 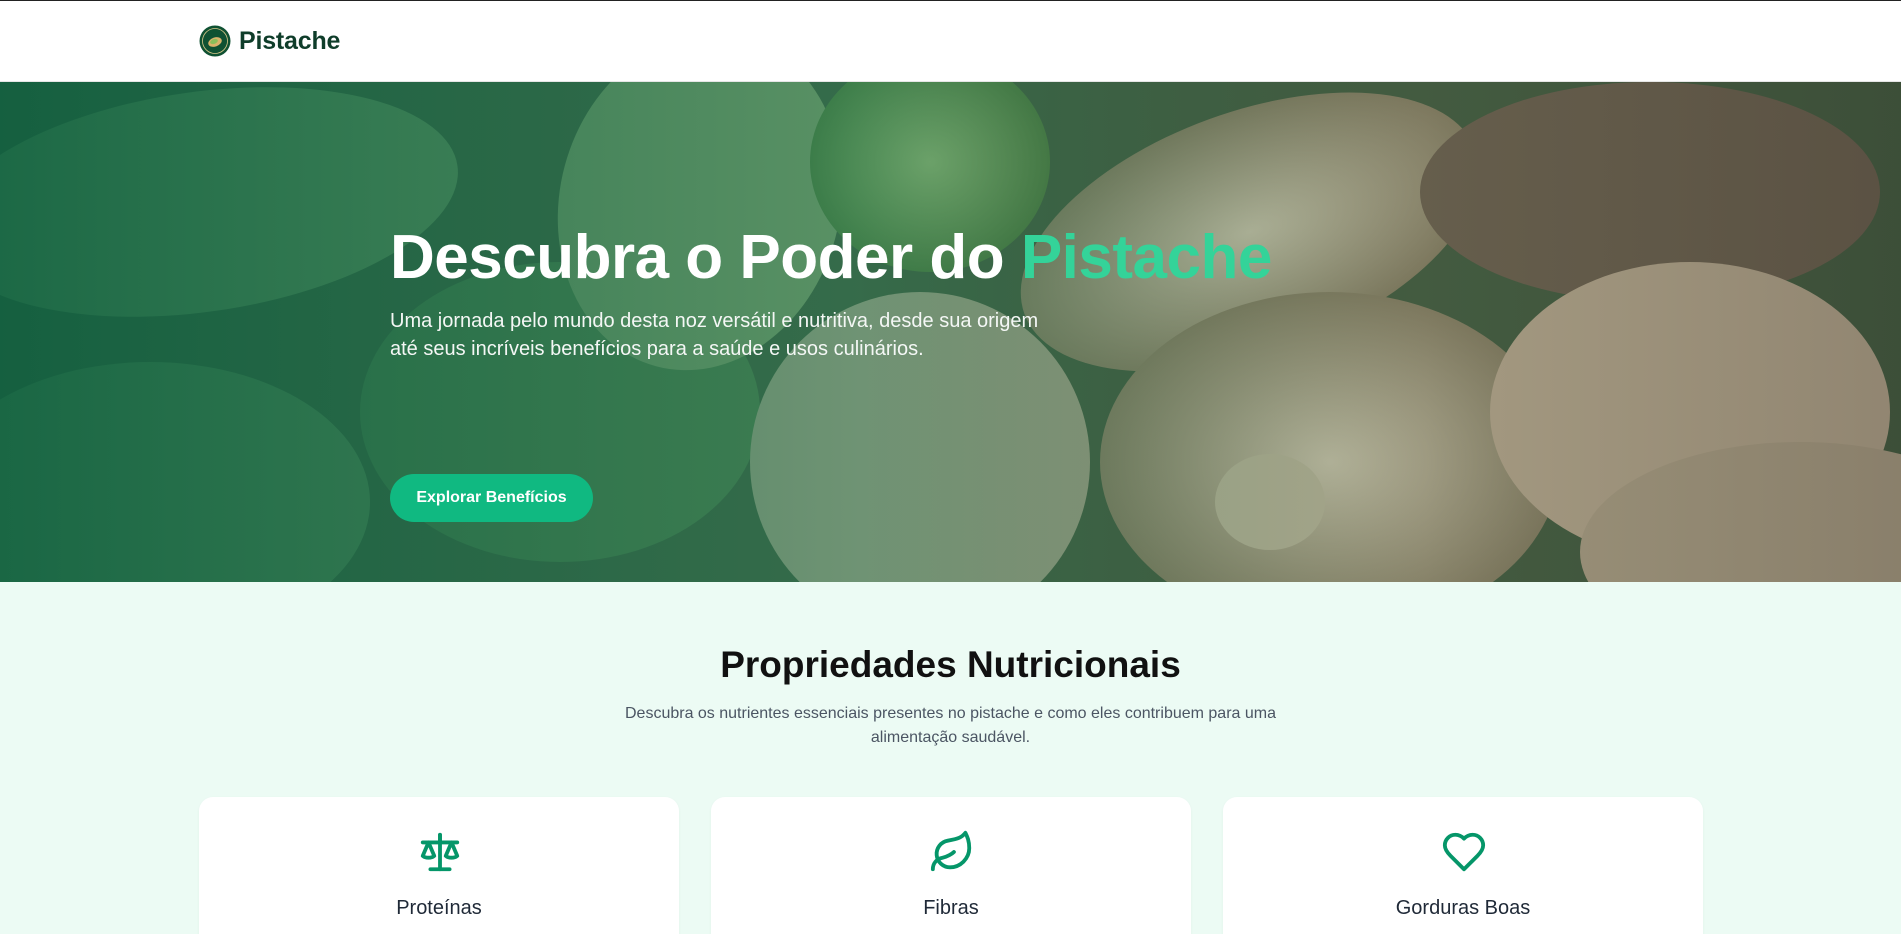 I want to click on card-title: Fibras, so click(x=951, y=908).